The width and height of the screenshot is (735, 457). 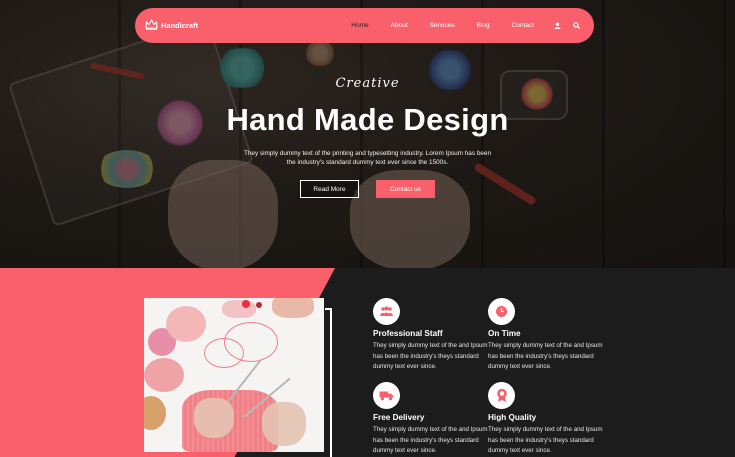 What do you see at coordinates (576, 25) in the screenshot?
I see `search-icon` at bounding box center [576, 25].